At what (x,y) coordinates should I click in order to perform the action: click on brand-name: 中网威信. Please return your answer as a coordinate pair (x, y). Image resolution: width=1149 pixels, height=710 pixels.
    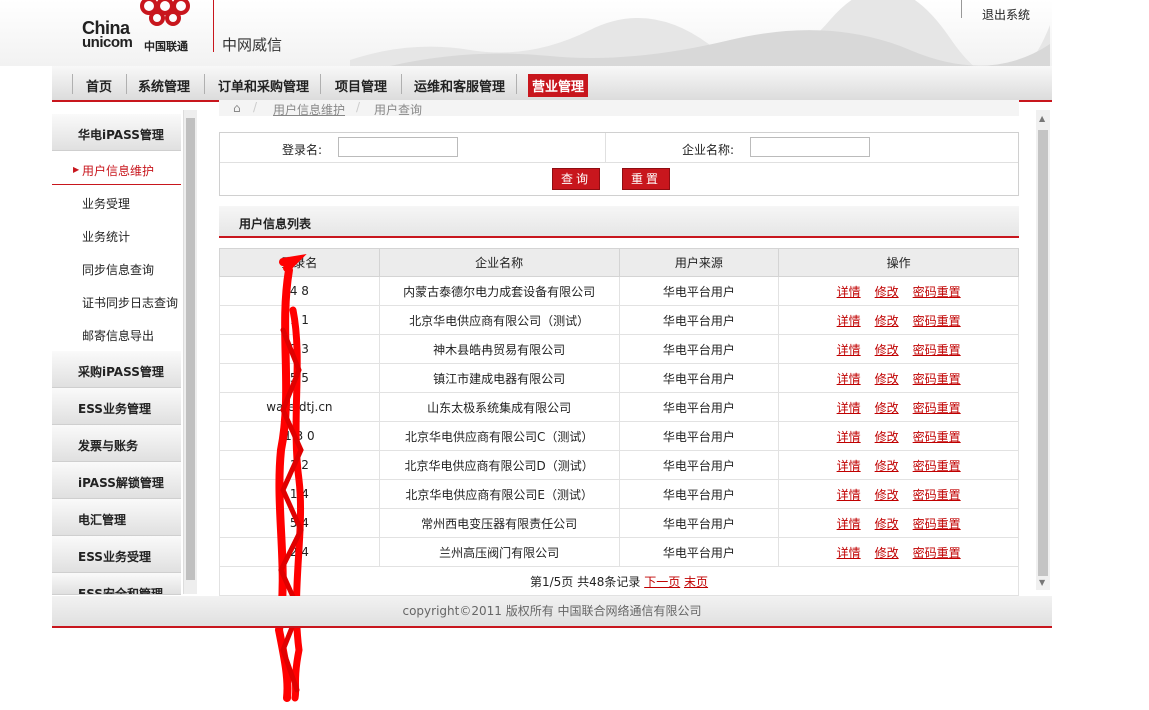
    Looking at the image, I should click on (252, 45).